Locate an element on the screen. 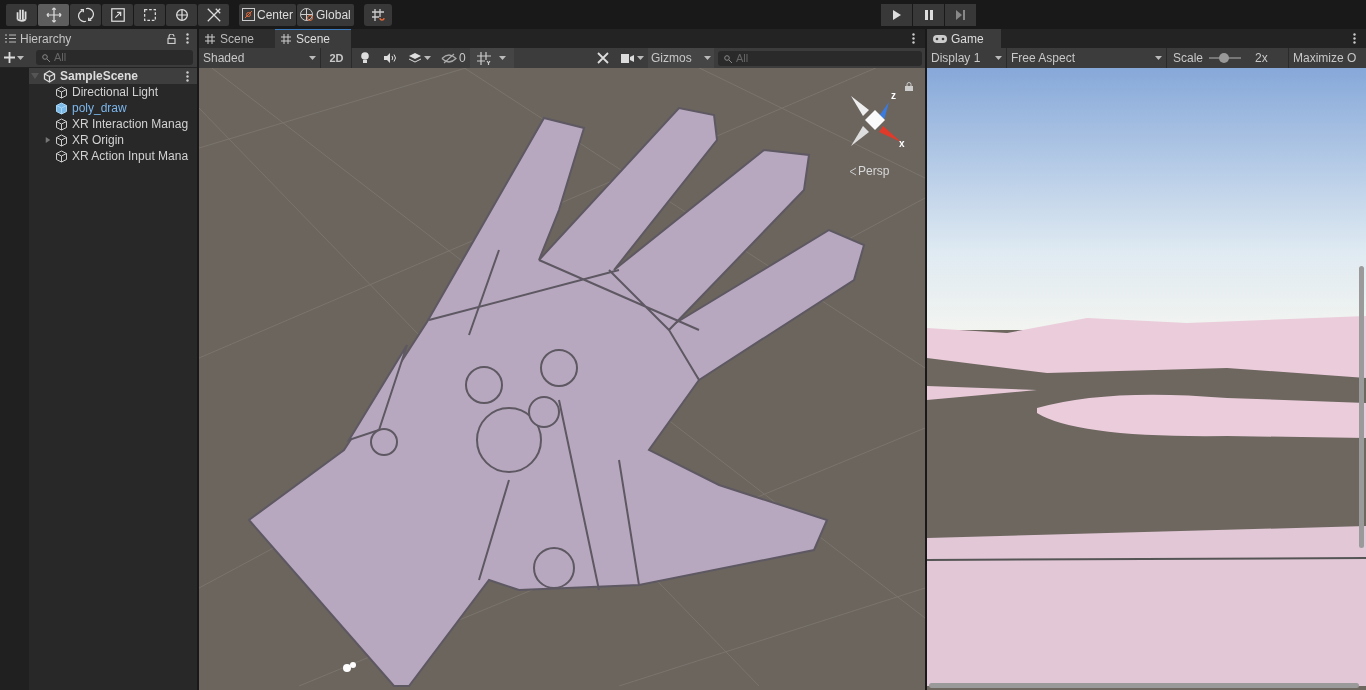  pivot-rotation-button: Global is located at coordinates (325, 14).